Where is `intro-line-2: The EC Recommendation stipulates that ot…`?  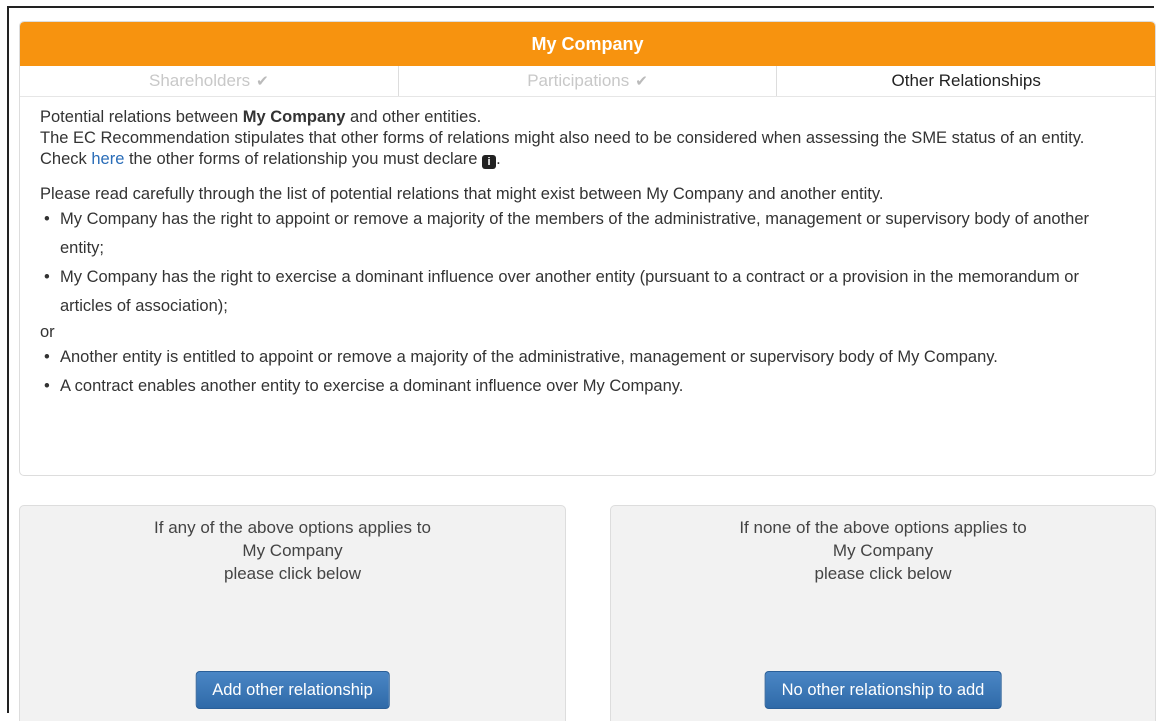
intro-line-2: The EC Recommendation stipulates that ot… is located at coordinates (562, 149).